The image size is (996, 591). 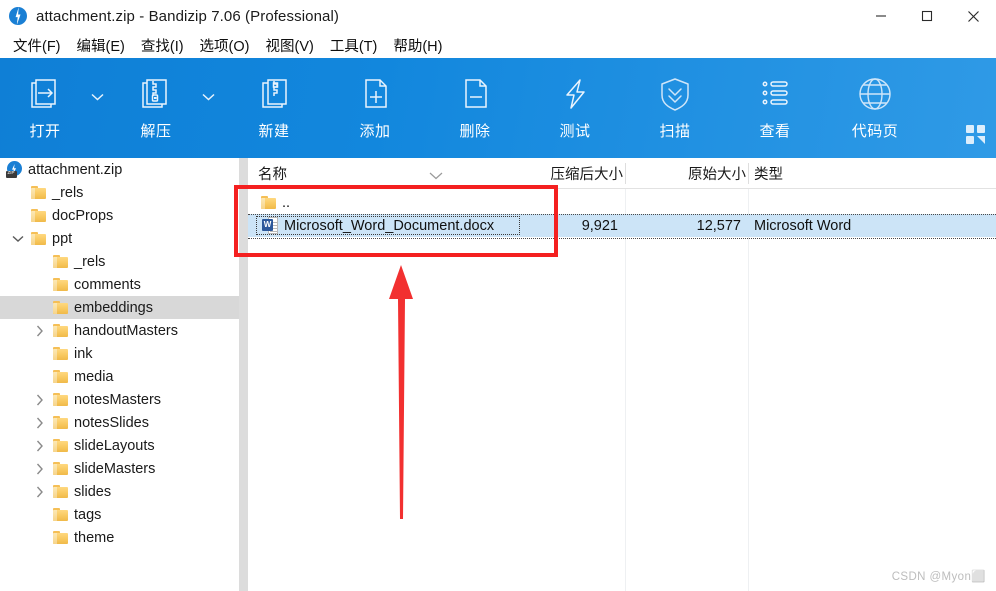 What do you see at coordinates (107, 284) in the screenshot?
I see `tree-item-label: comments` at bounding box center [107, 284].